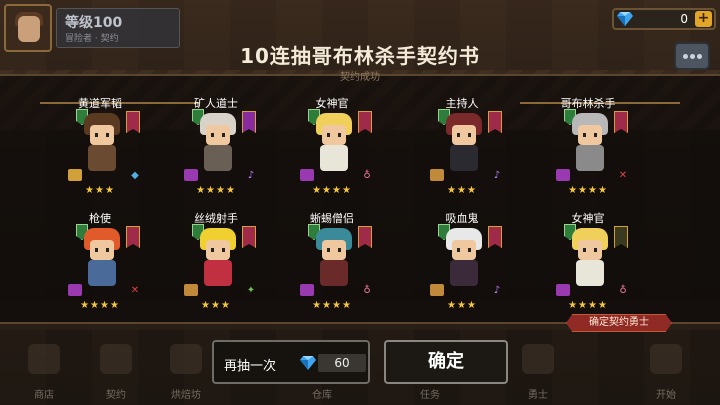 This screenshot has height=405, width=720. I want to click on nav-item-contract: 契约, so click(116, 369).